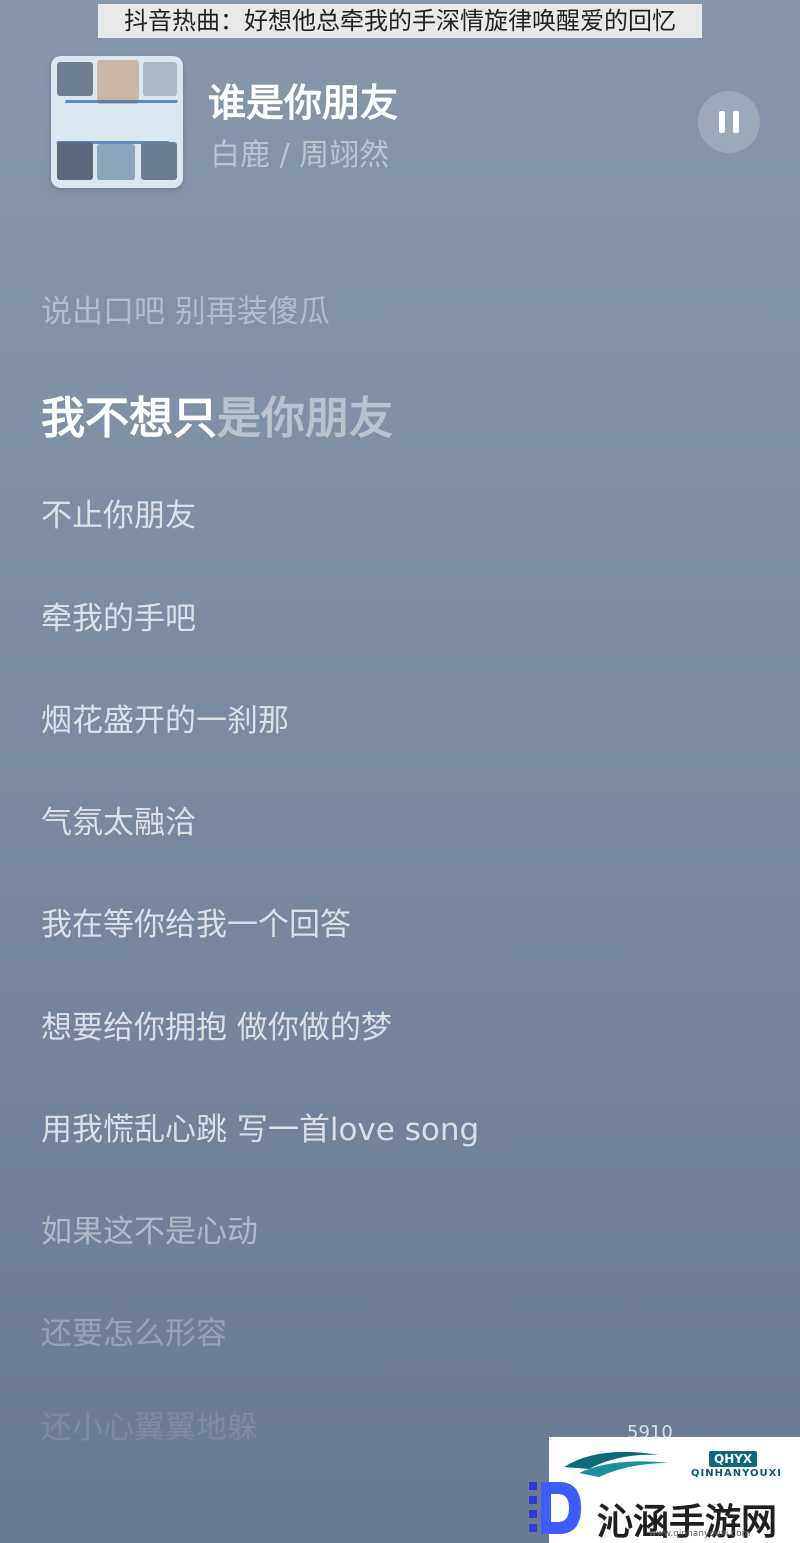  What do you see at coordinates (134, 1330) in the screenshot?
I see `lyric-line-9: 还要怎么形容` at bounding box center [134, 1330].